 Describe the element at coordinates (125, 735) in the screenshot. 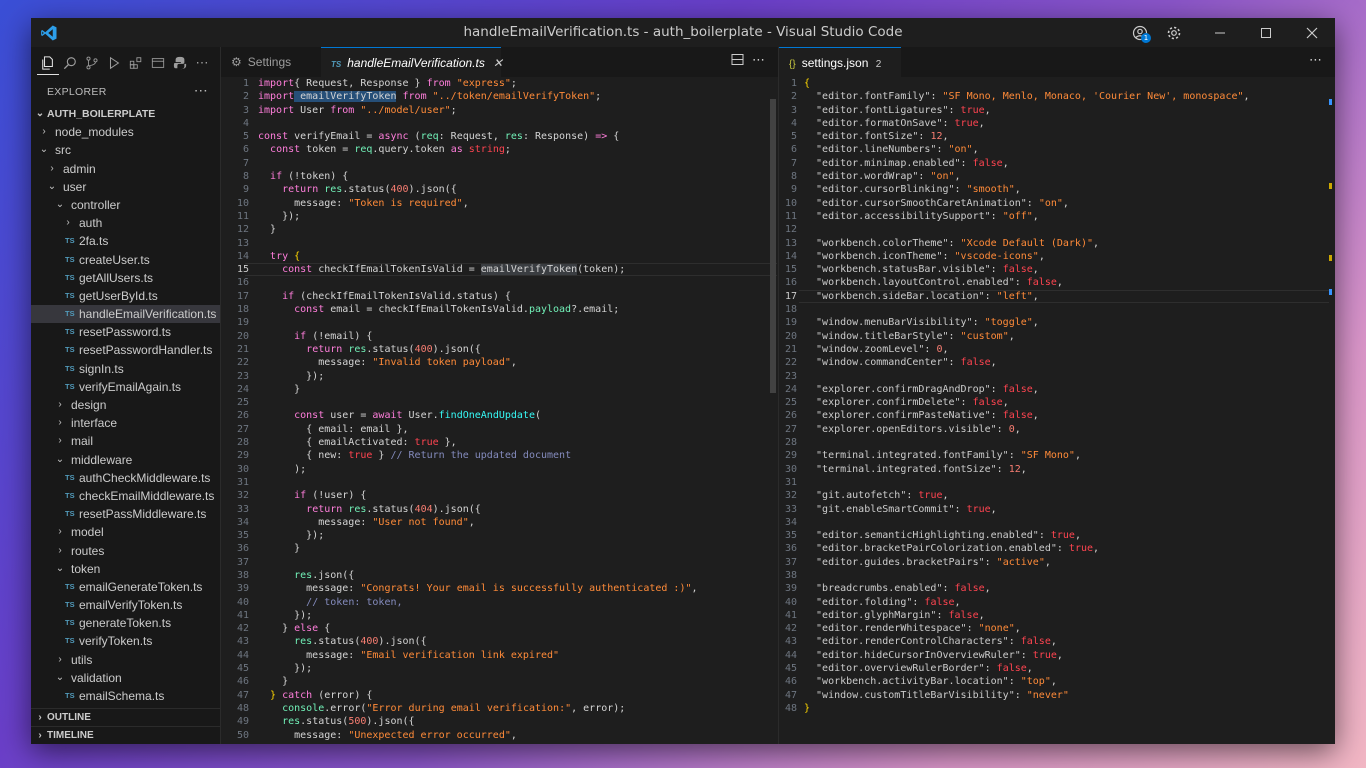

I see `timeline-section: › TIMELINE` at that location.